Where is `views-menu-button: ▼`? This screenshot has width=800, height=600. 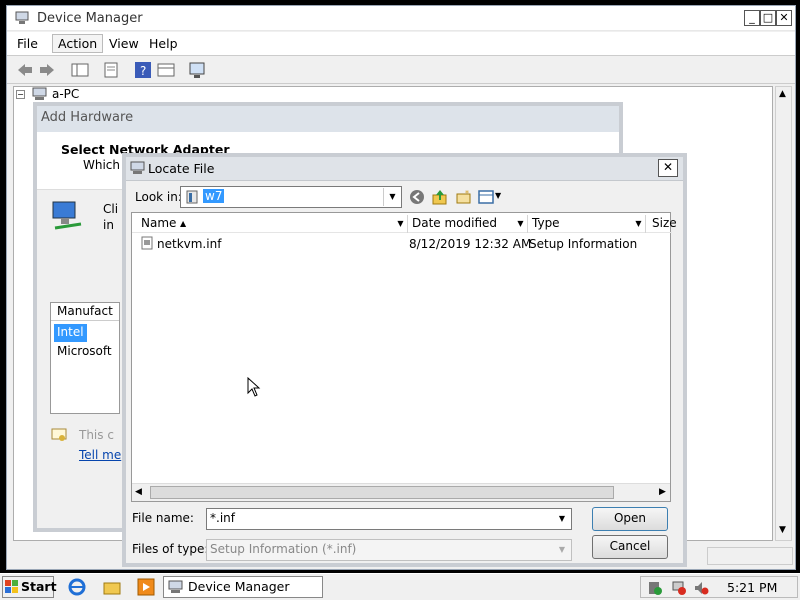 views-menu-button: ▼ is located at coordinates (491, 197).